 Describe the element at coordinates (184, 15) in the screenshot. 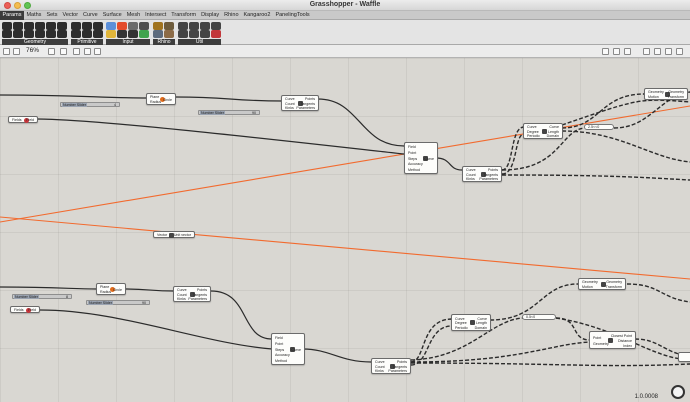

I see `tab-transform: Transform` at that location.